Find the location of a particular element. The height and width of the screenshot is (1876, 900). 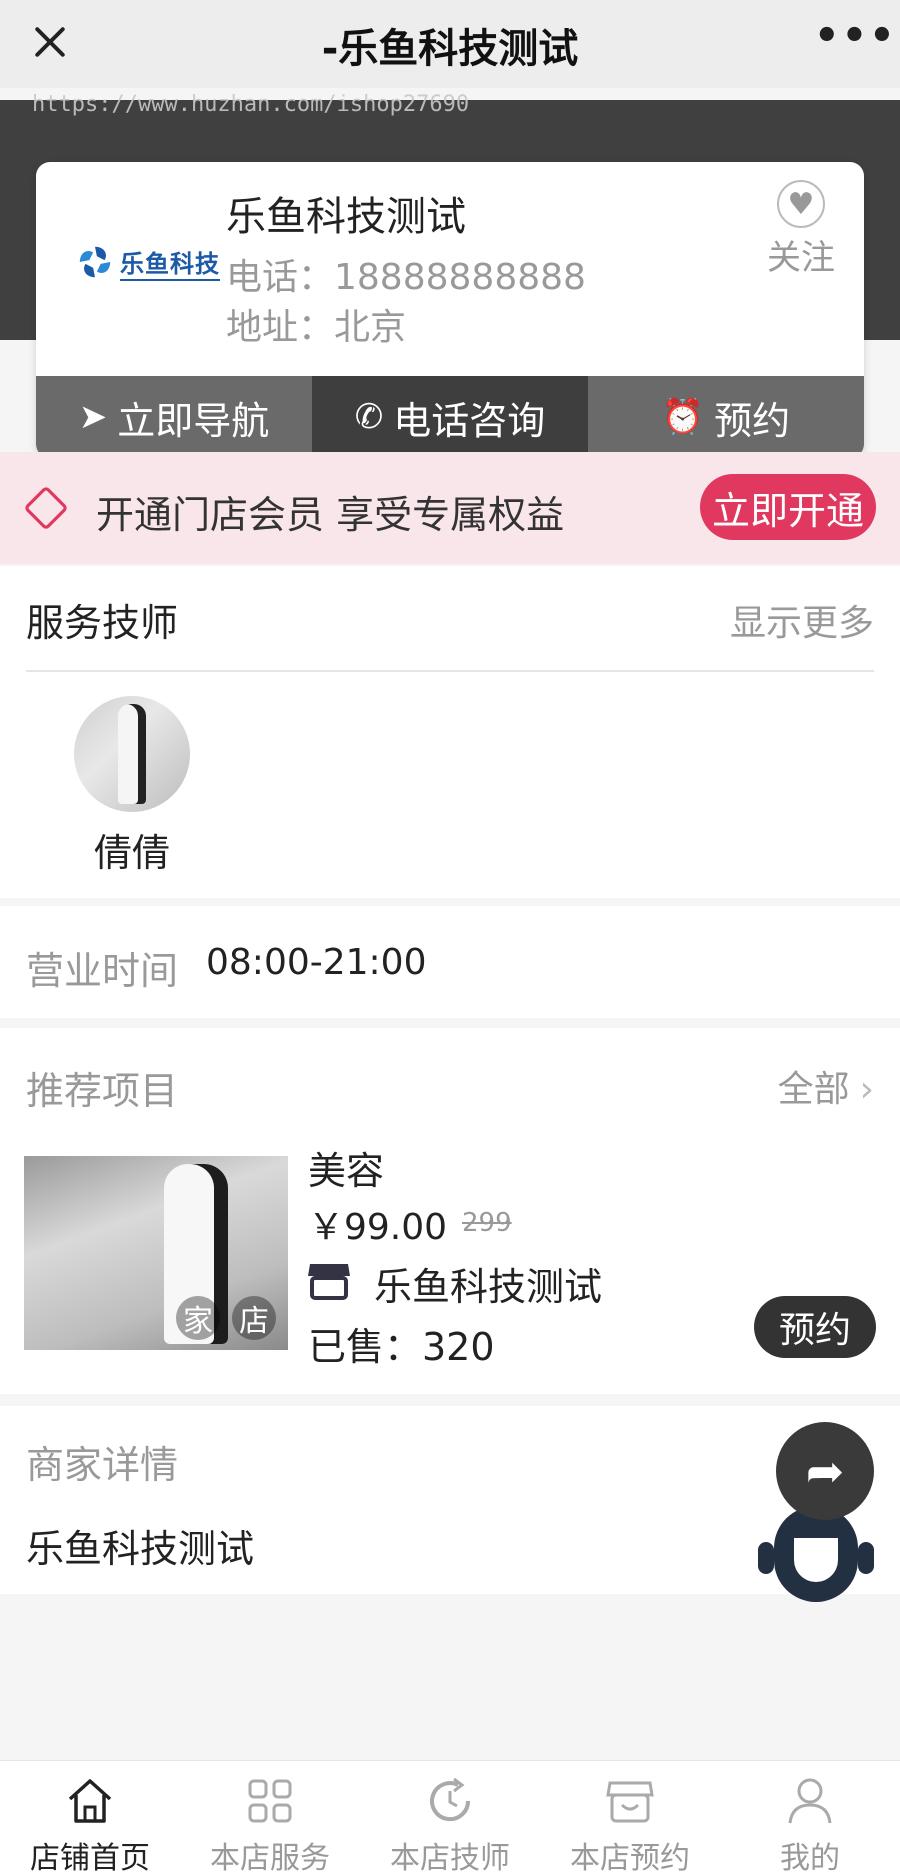

more-dots-icon: ••• is located at coordinates (854, 37).